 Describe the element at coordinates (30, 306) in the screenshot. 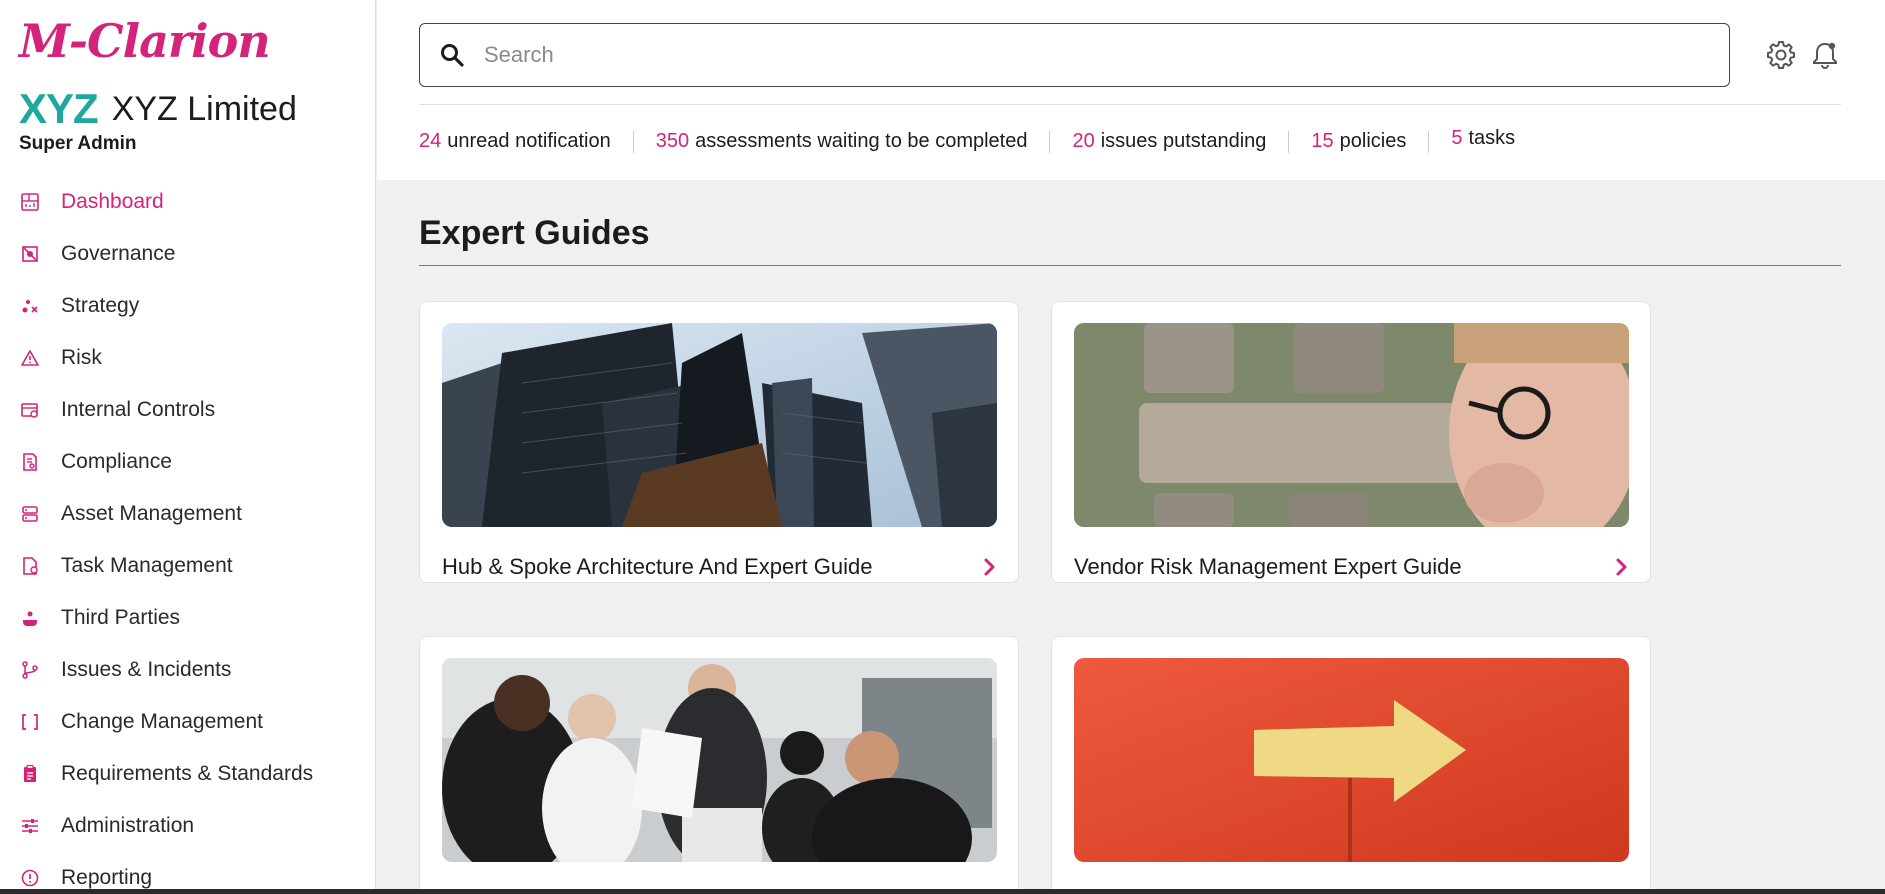

I see `strategy-icon` at that location.